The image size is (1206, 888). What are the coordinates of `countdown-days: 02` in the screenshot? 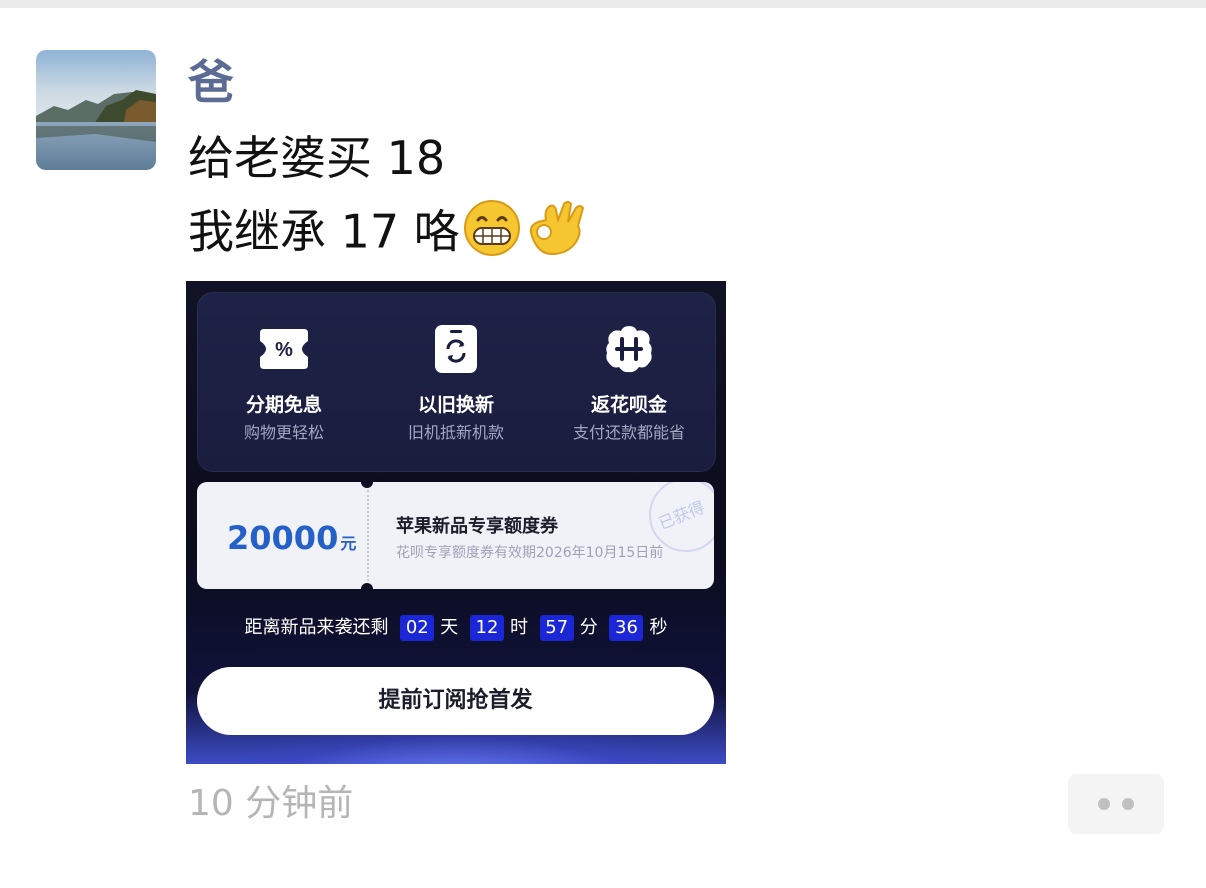 It's located at (417, 628).